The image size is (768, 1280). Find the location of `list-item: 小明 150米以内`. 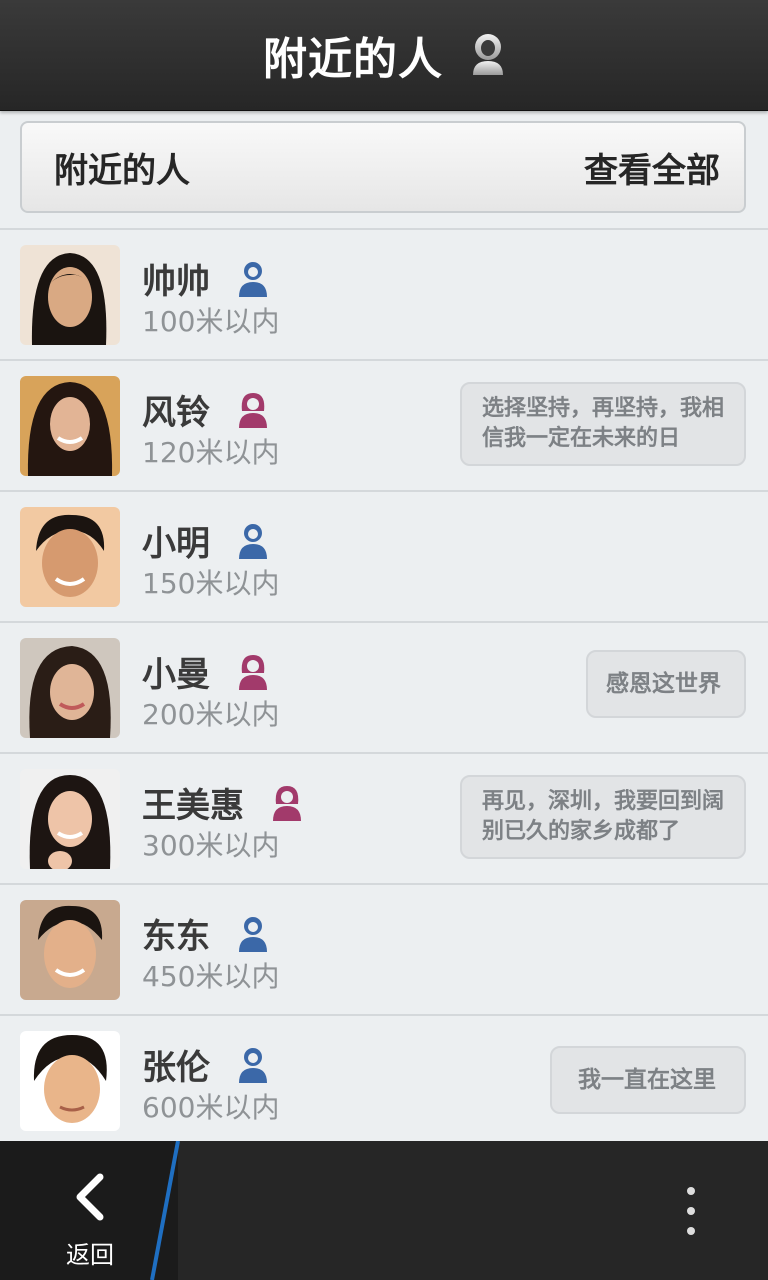

list-item: 小明 150米以内 is located at coordinates (384, 555).